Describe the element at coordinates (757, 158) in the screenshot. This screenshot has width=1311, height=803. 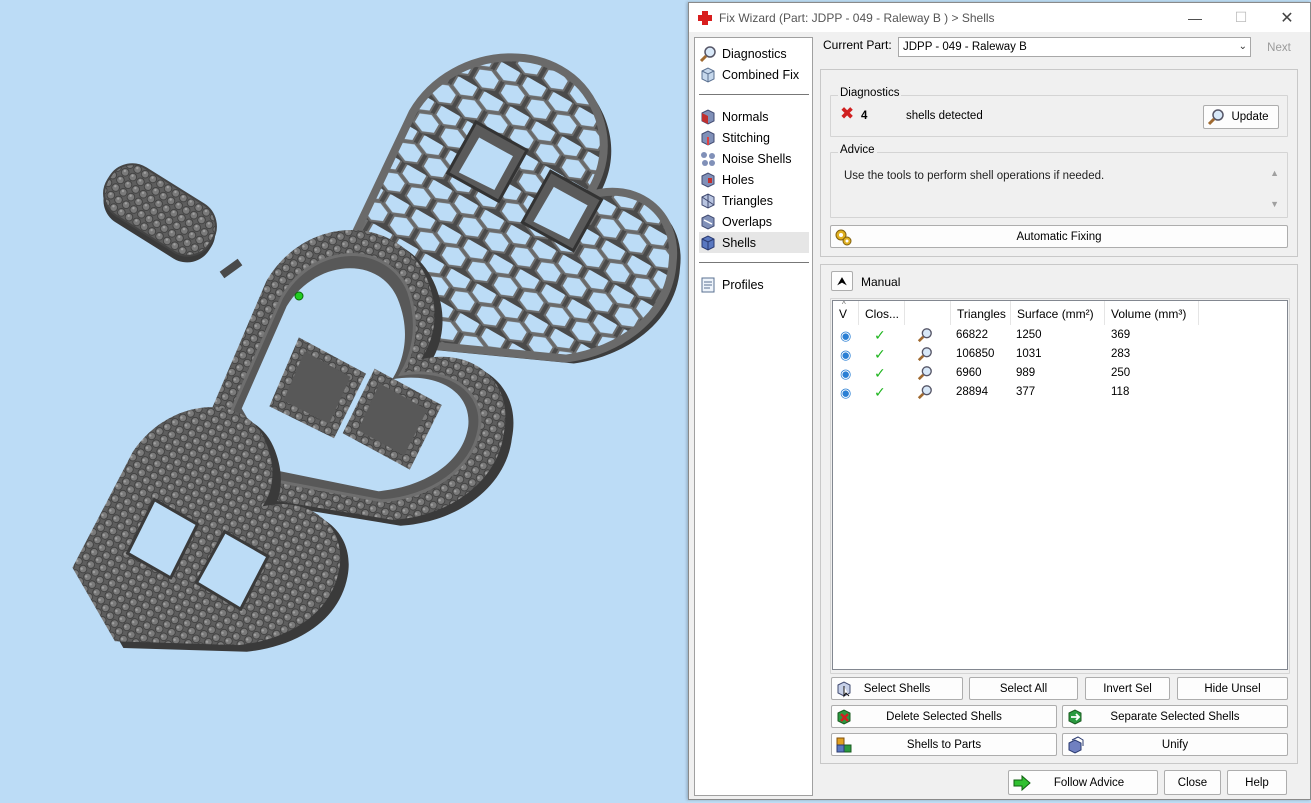
I see `nav-label: Noise Shells` at that location.